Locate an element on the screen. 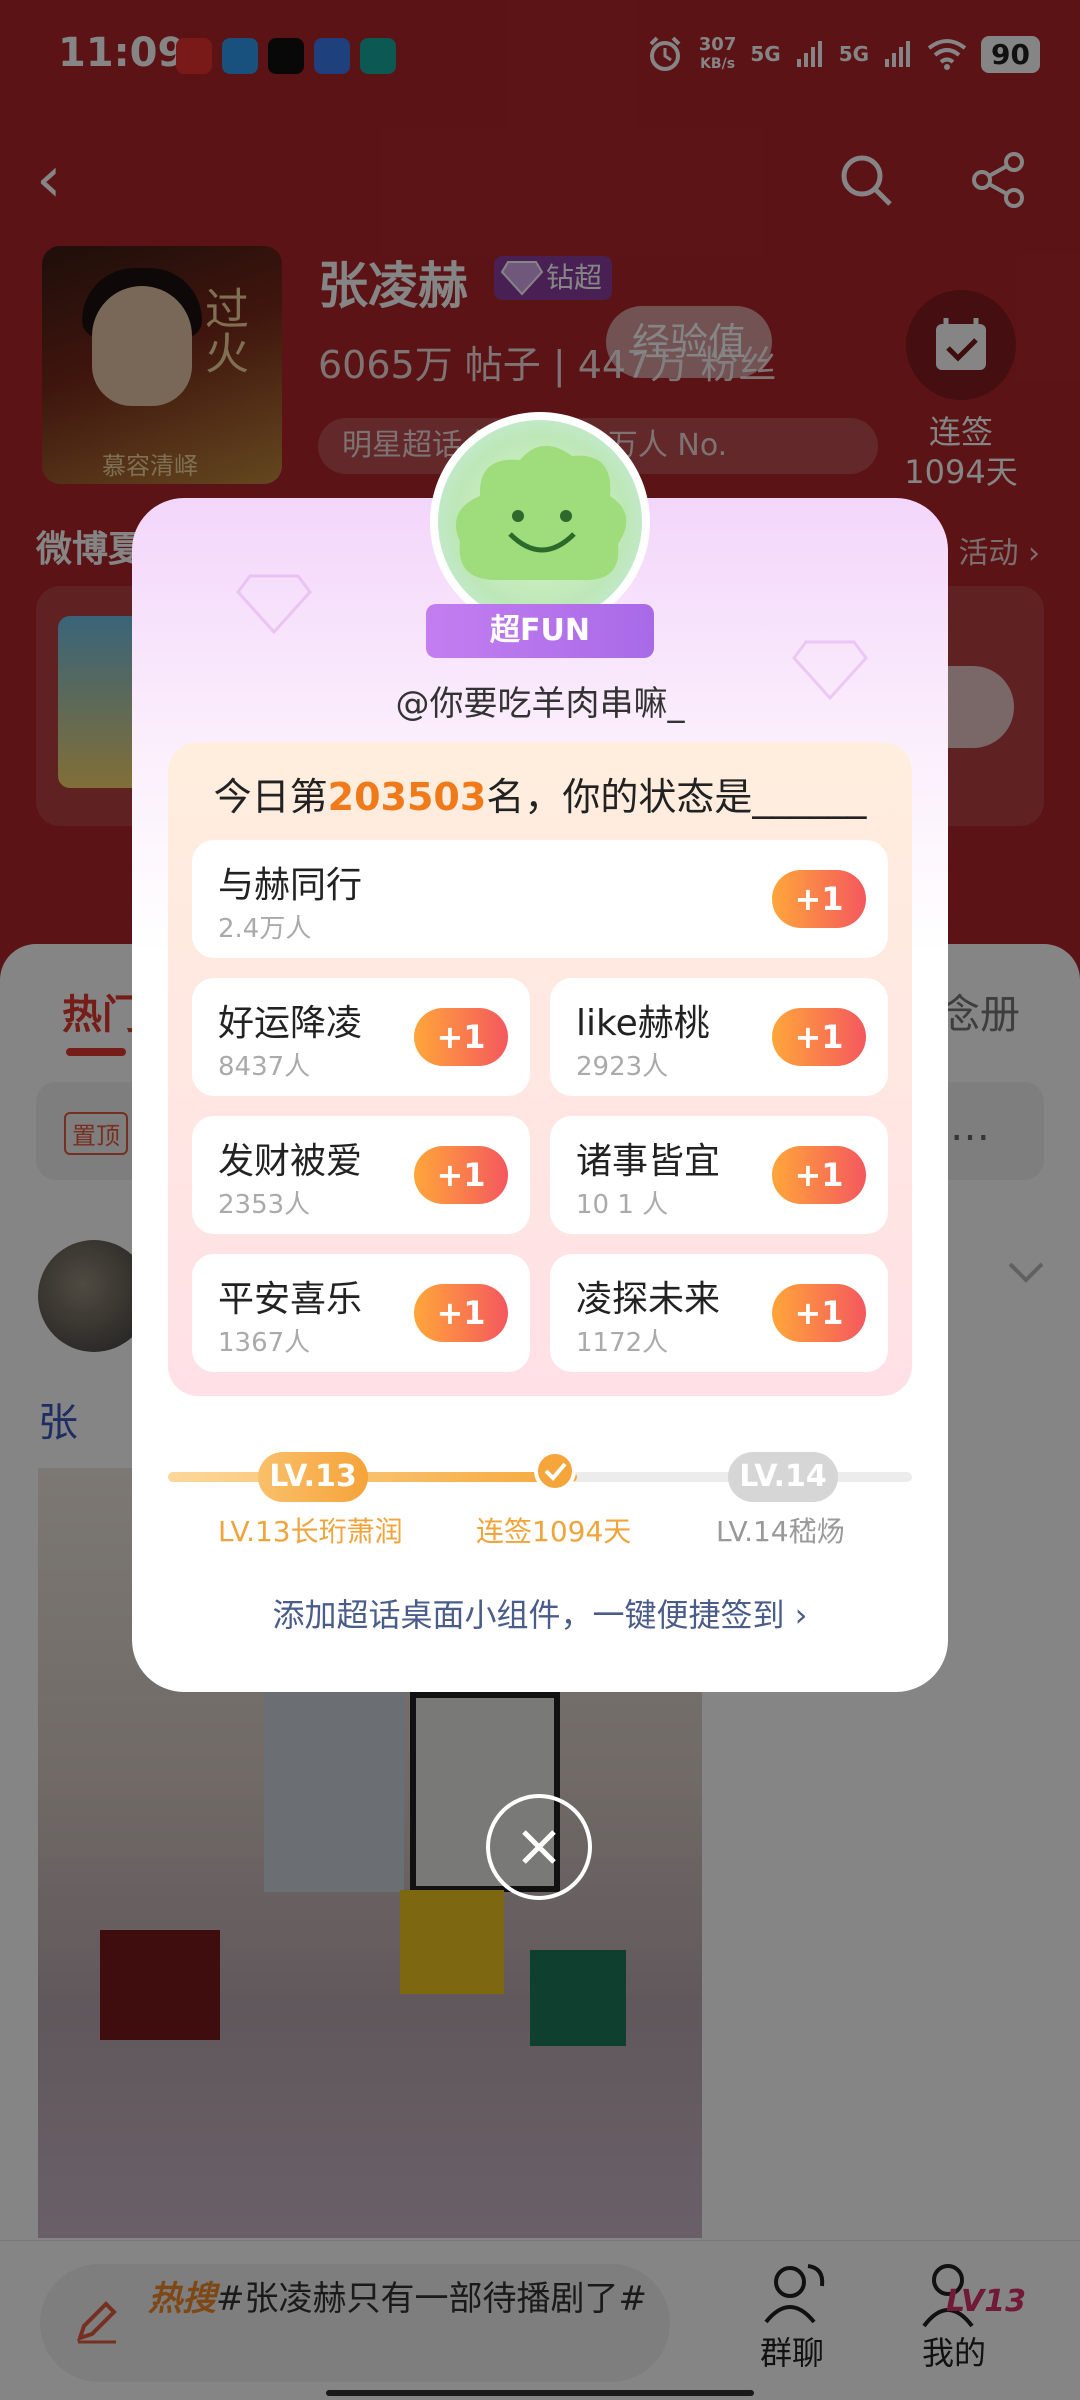 Image resolution: width=1080 pixels, height=2400 pixels. status-option: 凌探未来 1172人 +1 is located at coordinates (719, 1313).